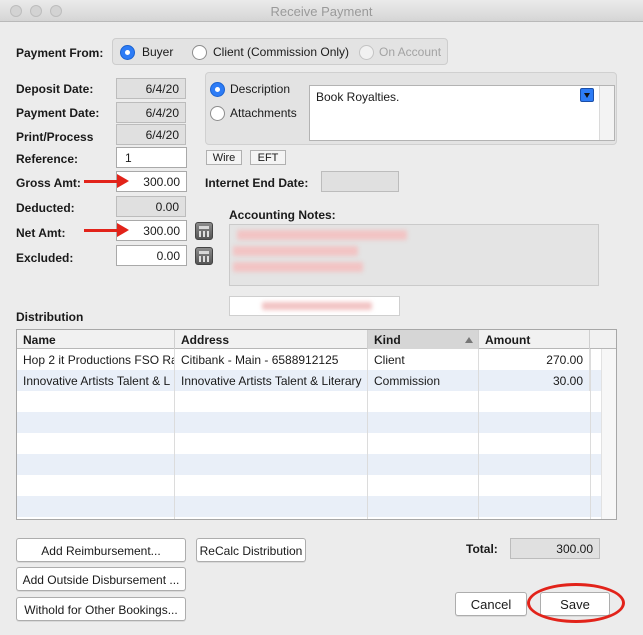 The width and height of the screenshot is (643, 635). I want to click on description-text: Book Royalties., so click(358, 97).